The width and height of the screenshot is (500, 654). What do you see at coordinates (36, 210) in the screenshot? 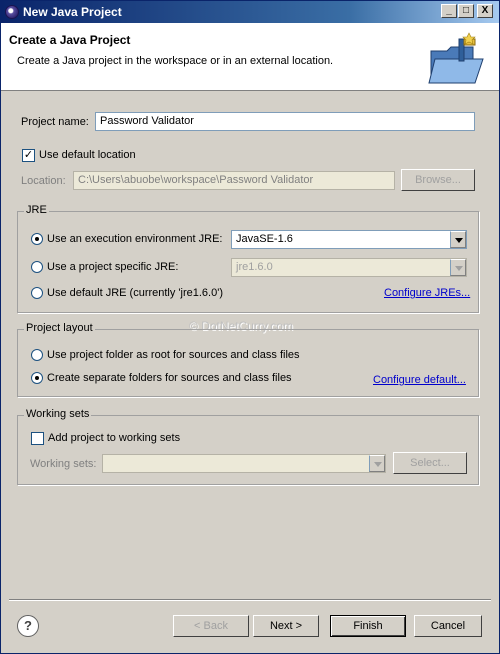
I see `jre-group-title: JRE` at bounding box center [36, 210].